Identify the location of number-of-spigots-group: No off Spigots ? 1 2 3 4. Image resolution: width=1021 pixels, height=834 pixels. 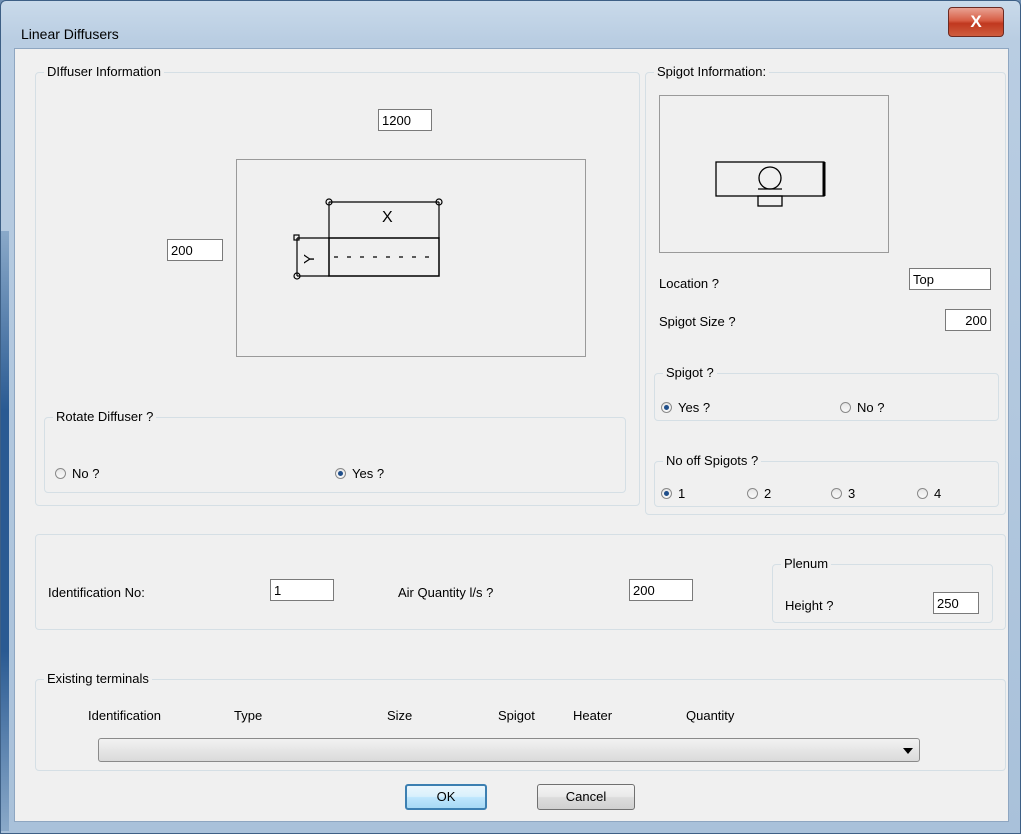
(826, 480).